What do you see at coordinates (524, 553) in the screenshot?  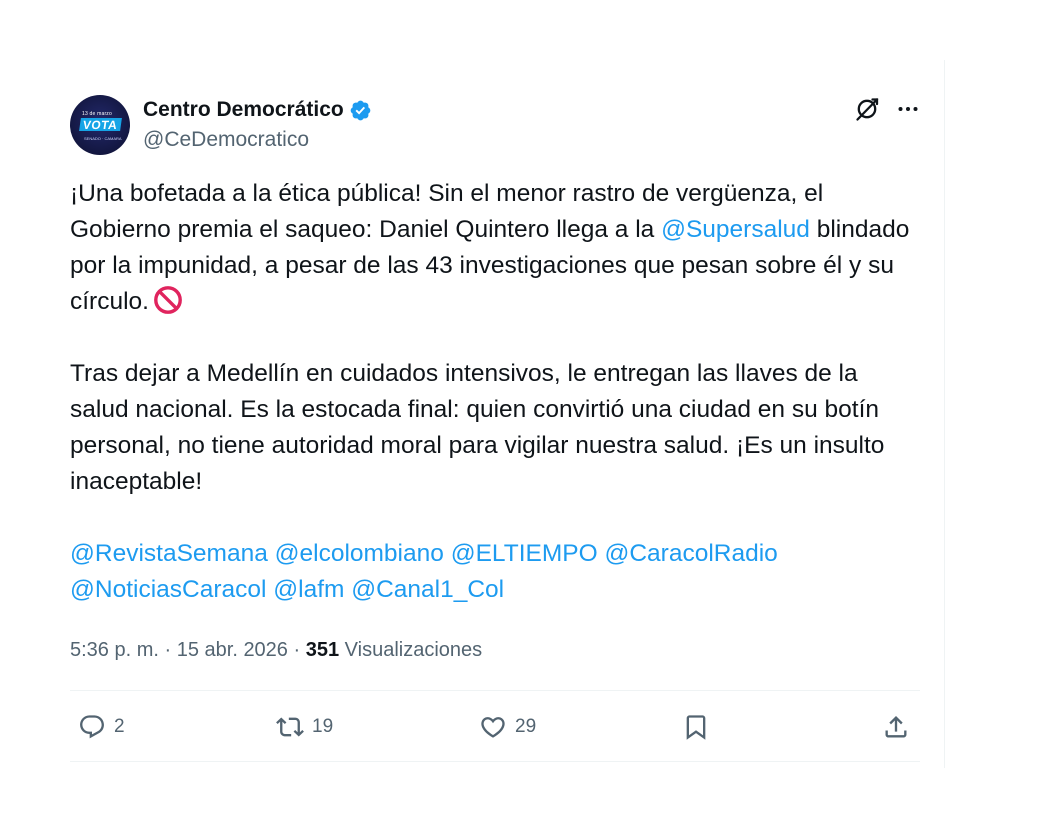 I see `mention-link: @ELTIEMPO` at bounding box center [524, 553].